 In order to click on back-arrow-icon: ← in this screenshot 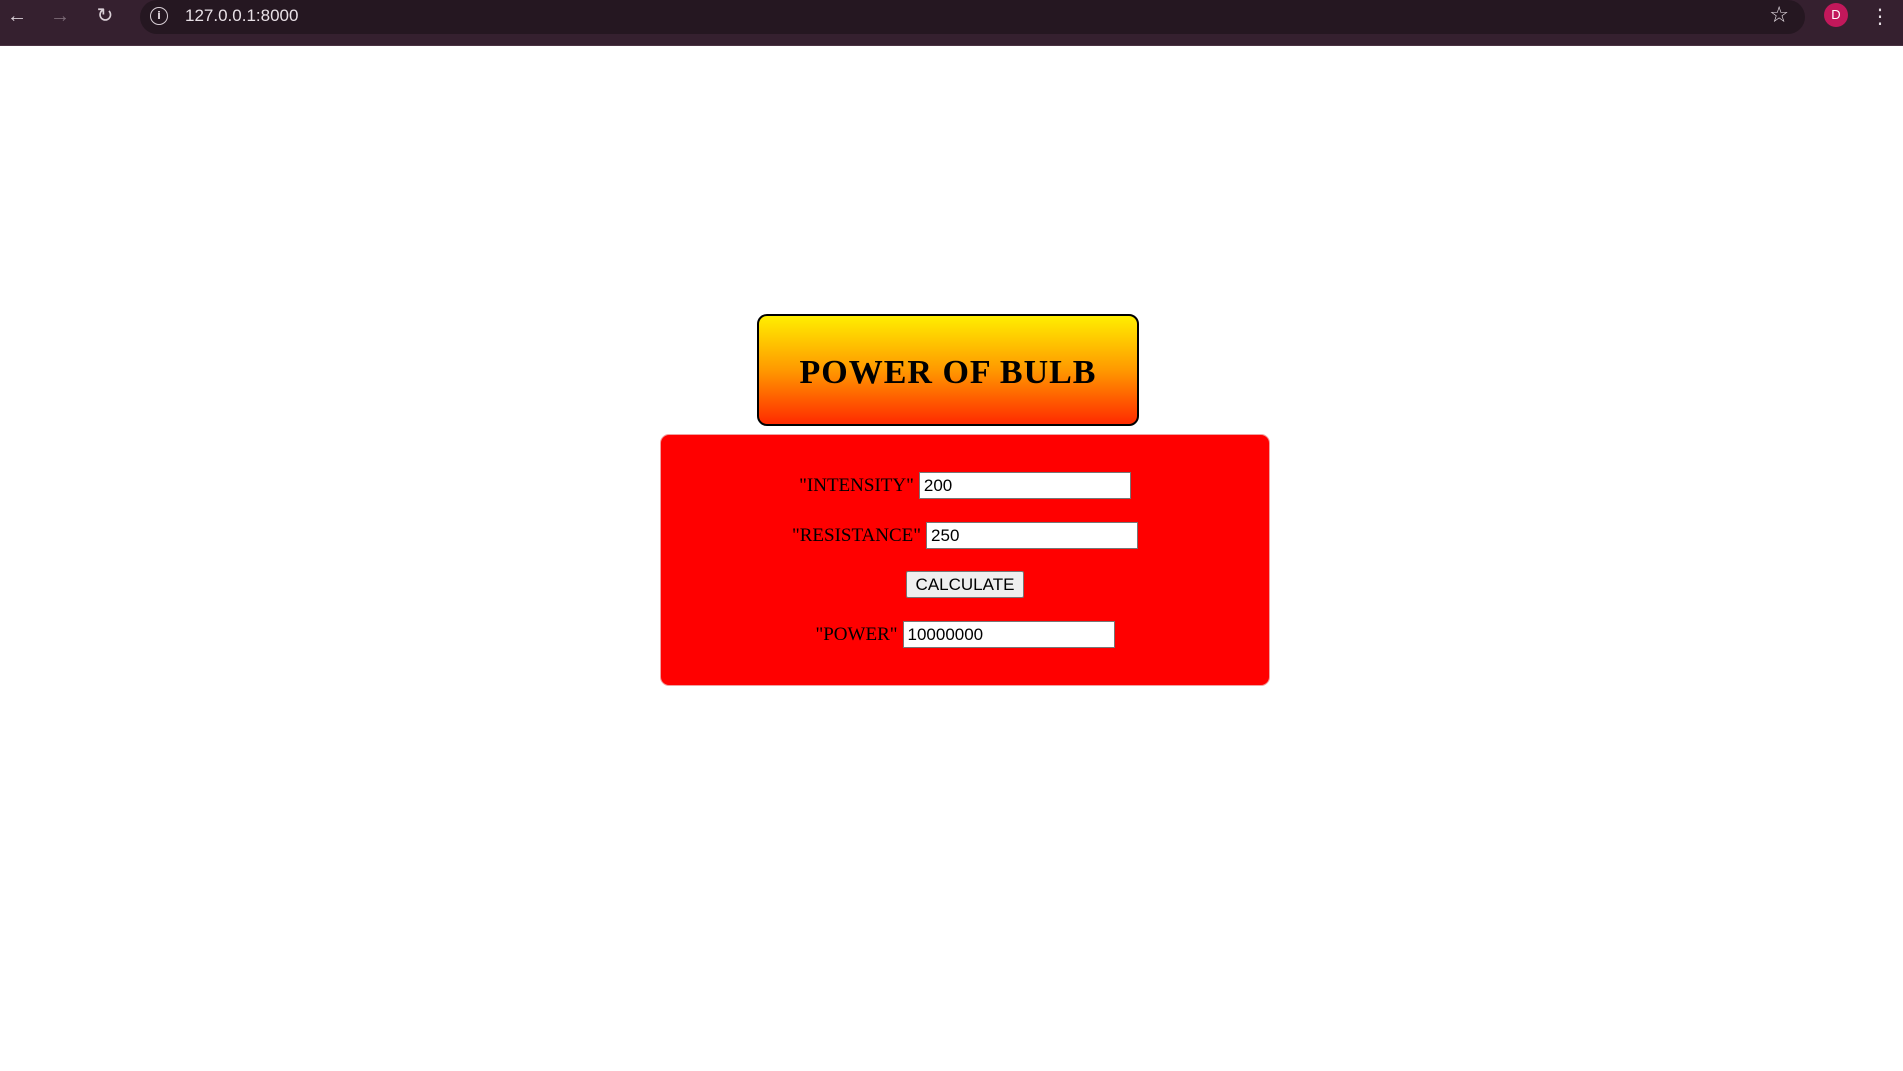, I will do `click(17, 16)`.